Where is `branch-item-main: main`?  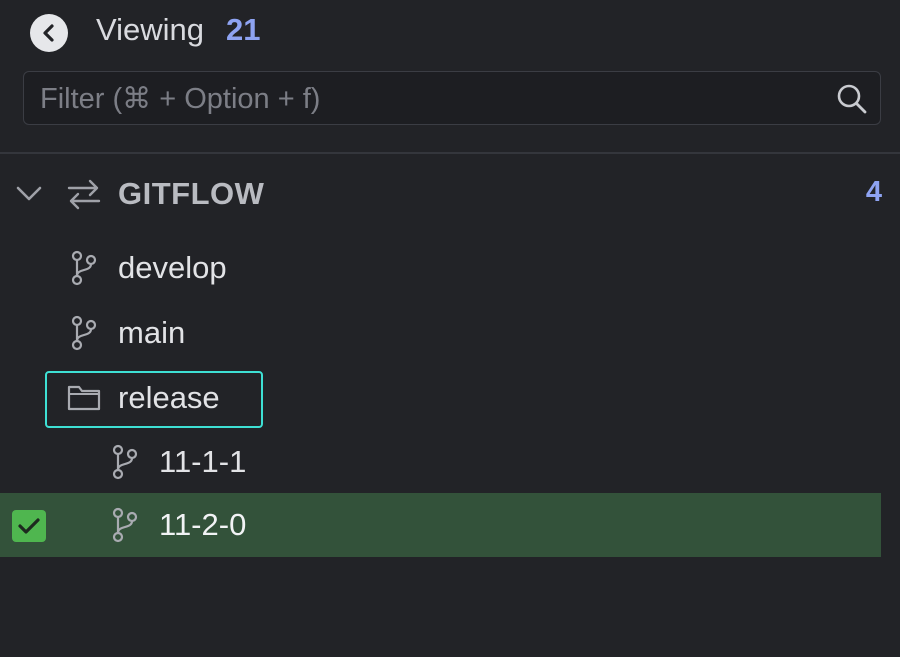
branch-item-main: main is located at coordinates (450, 333).